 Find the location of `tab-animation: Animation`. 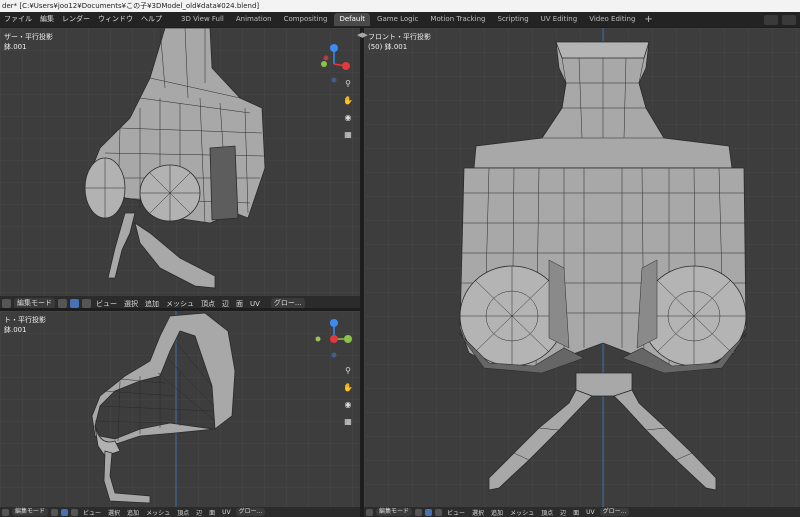

tab-animation: Animation is located at coordinates (254, 19).